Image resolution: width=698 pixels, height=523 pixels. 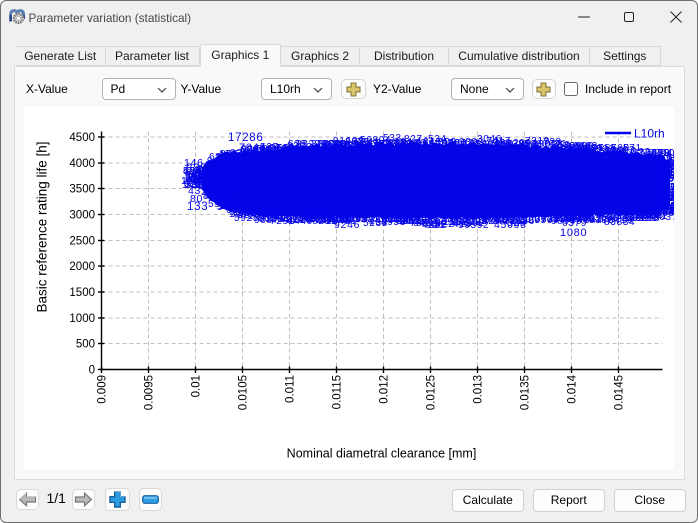 What do you see at coordinates (250, 215) in the screenshot?
I see `svg-text: 8840` at bounding box center [250, 215].